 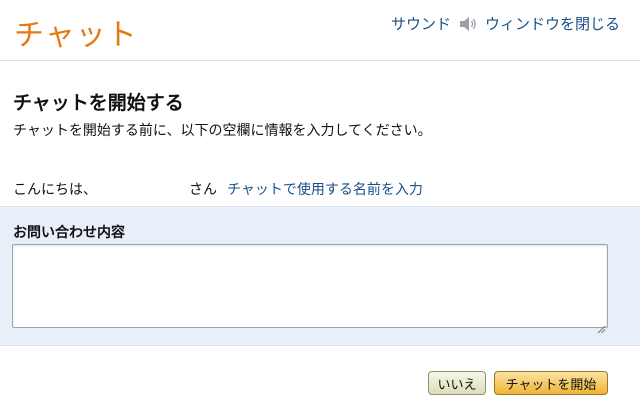 What do you see at coordinates (152, 187) in the screenshot?
I see `name-input` at bounding box center [152, 187].